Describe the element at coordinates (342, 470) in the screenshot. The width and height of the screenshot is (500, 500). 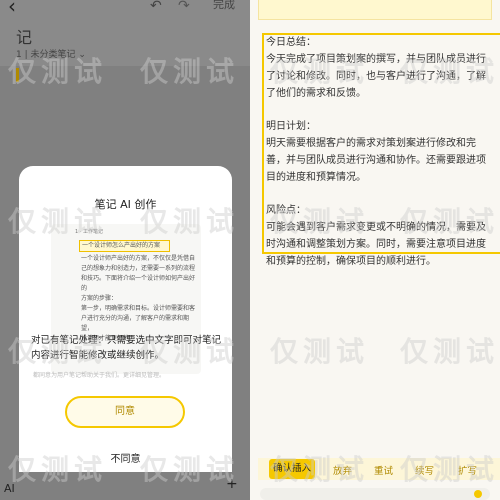
I see `discard-button: 放弃` at that location.